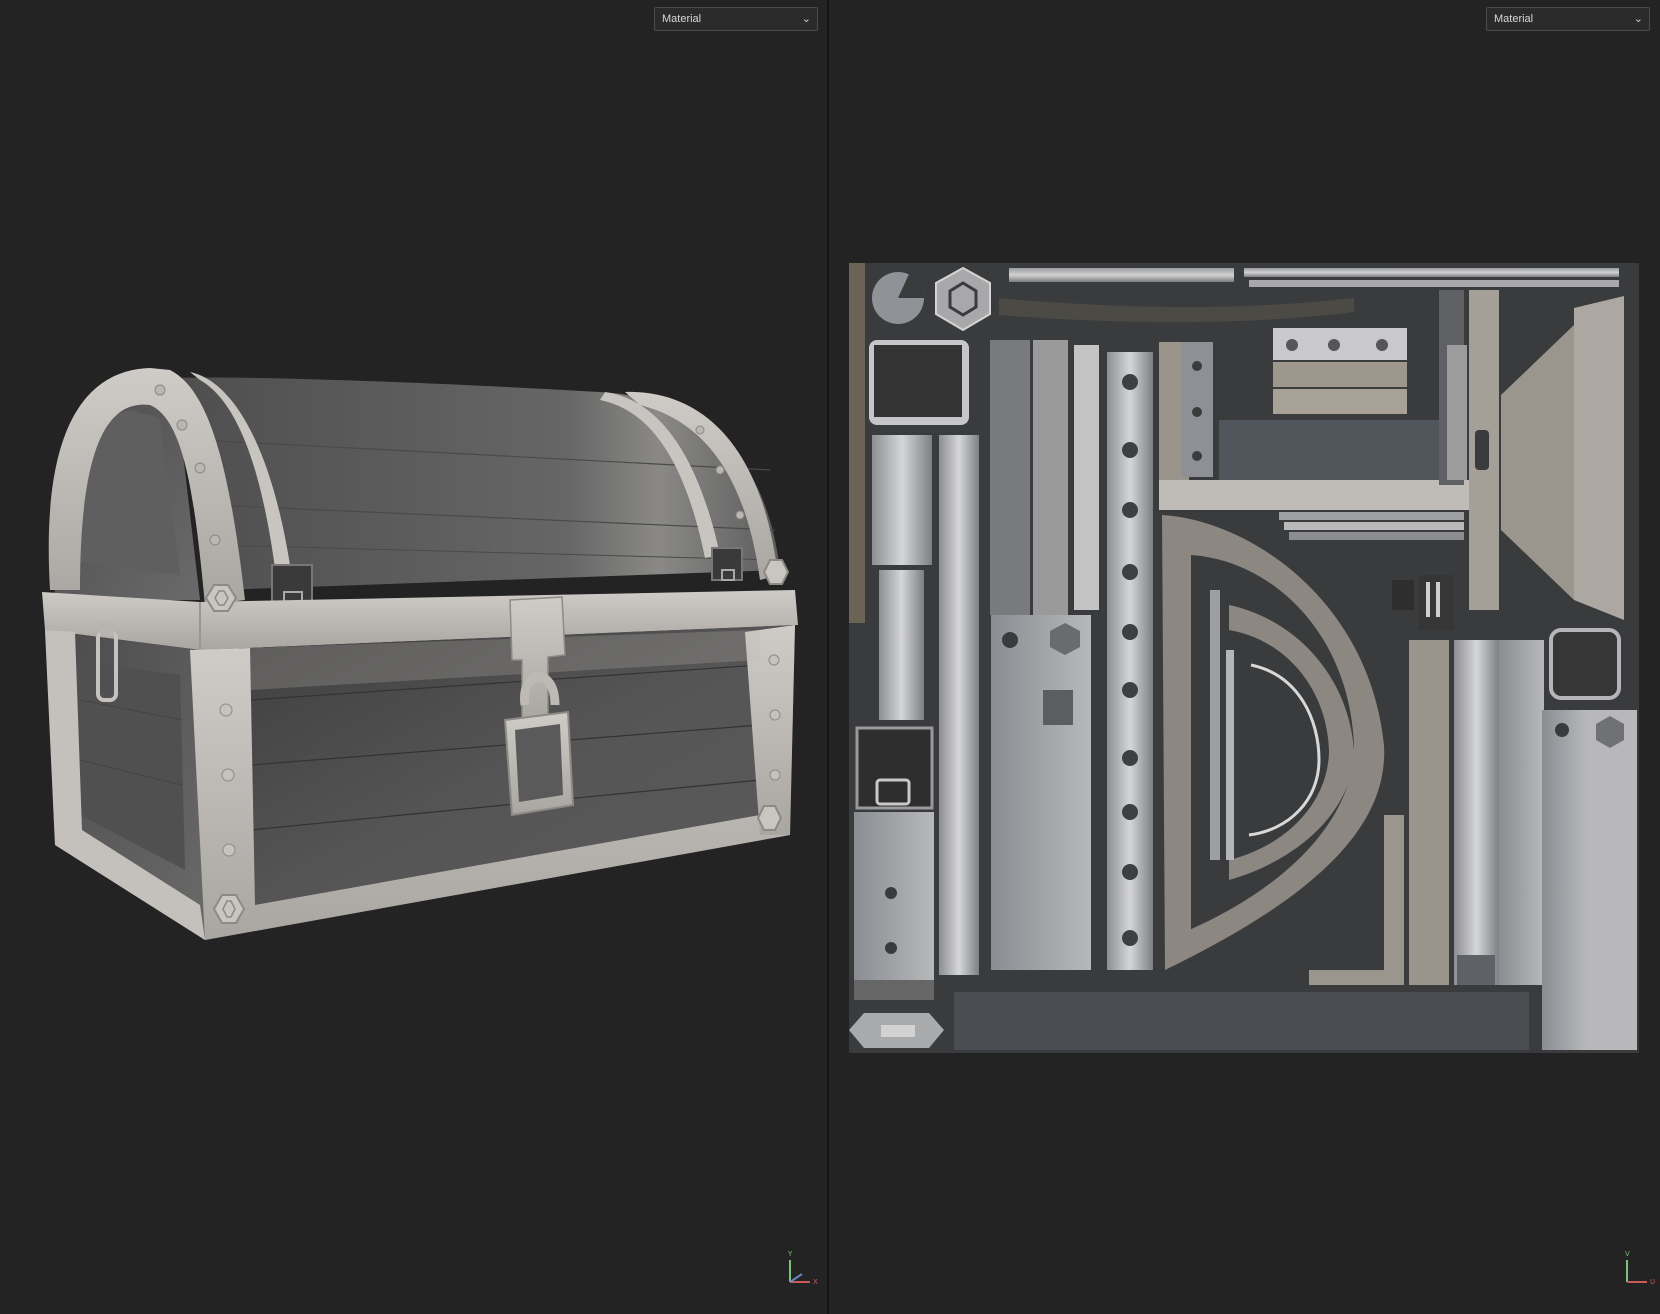  What do you see at coordinates (790, 1254) in the screenshot?
I see `gizmo-up-label: Y` at bounding box center [790, 1254].